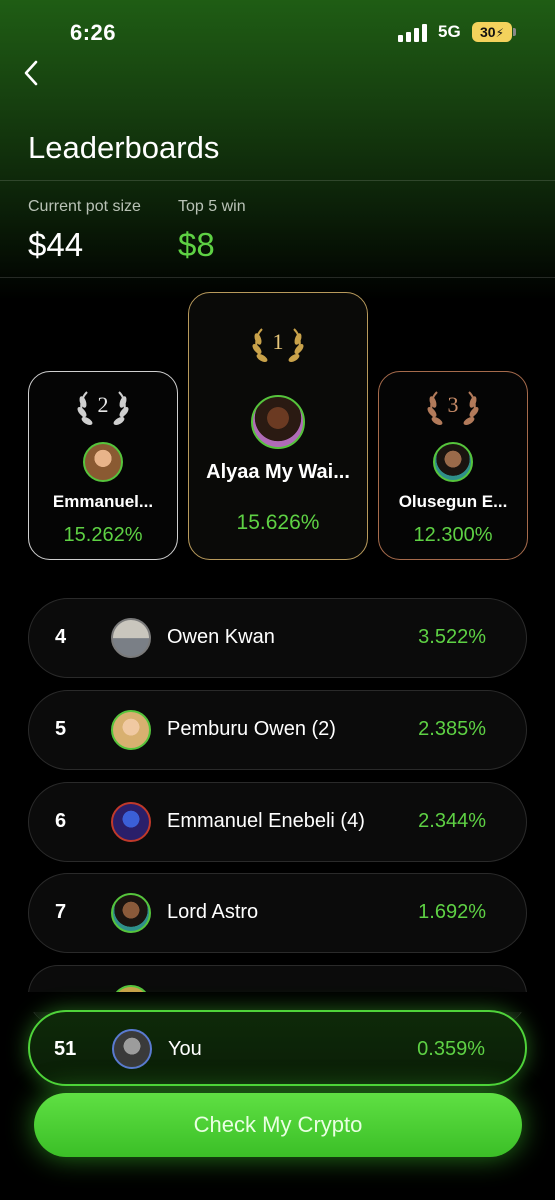 The image size is (555, 1200). I want to click on laurel-icon: 3, so click(453, 409).